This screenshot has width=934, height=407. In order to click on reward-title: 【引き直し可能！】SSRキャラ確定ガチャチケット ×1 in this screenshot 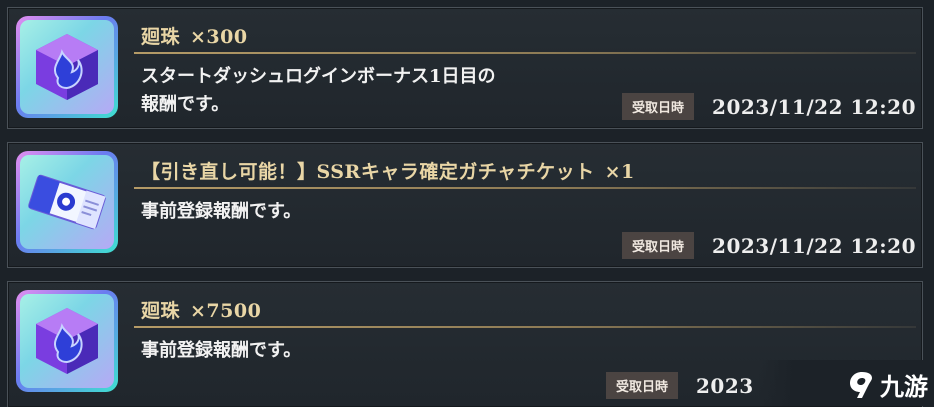, I will do `click(388, 172)`.